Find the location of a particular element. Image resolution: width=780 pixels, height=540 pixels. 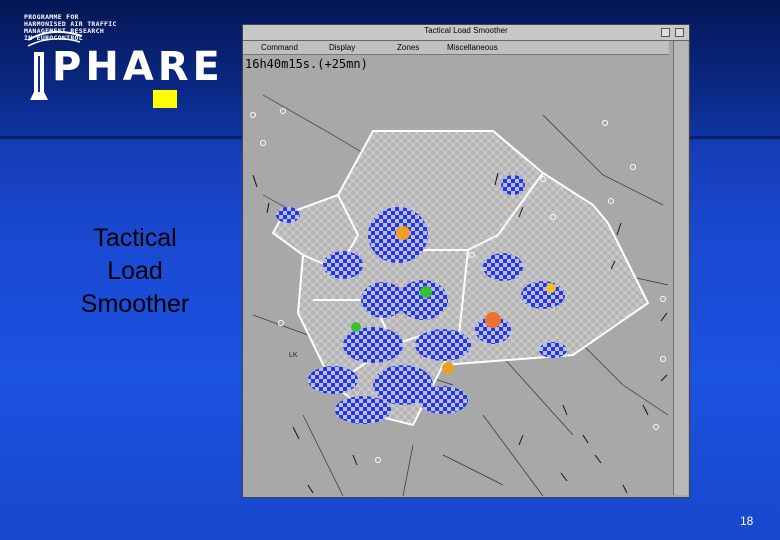

menu-bar: Command Display Zones Miscellaneous is located at coordinates (456, 48).